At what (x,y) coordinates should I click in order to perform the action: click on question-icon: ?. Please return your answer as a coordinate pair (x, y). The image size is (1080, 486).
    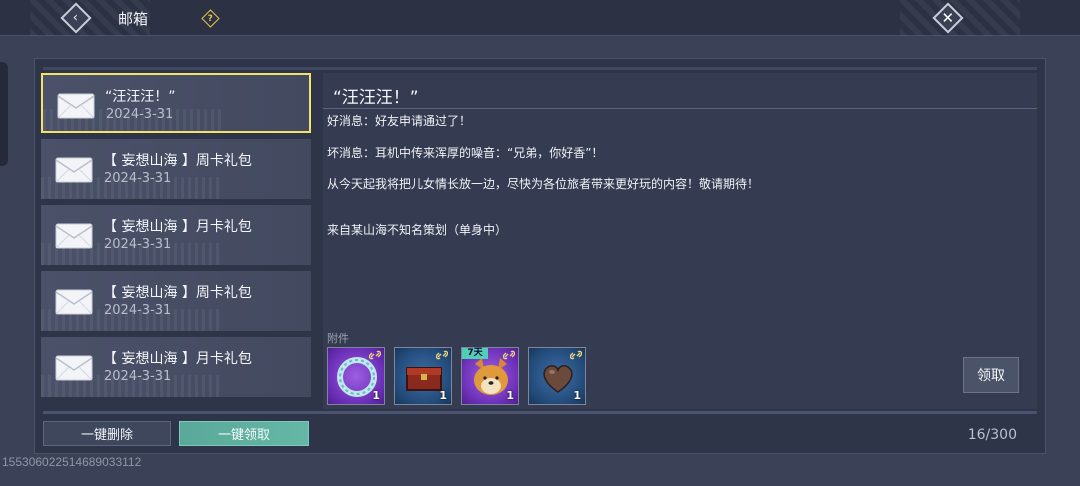
    Looking at the image, I should click on (210, 18).